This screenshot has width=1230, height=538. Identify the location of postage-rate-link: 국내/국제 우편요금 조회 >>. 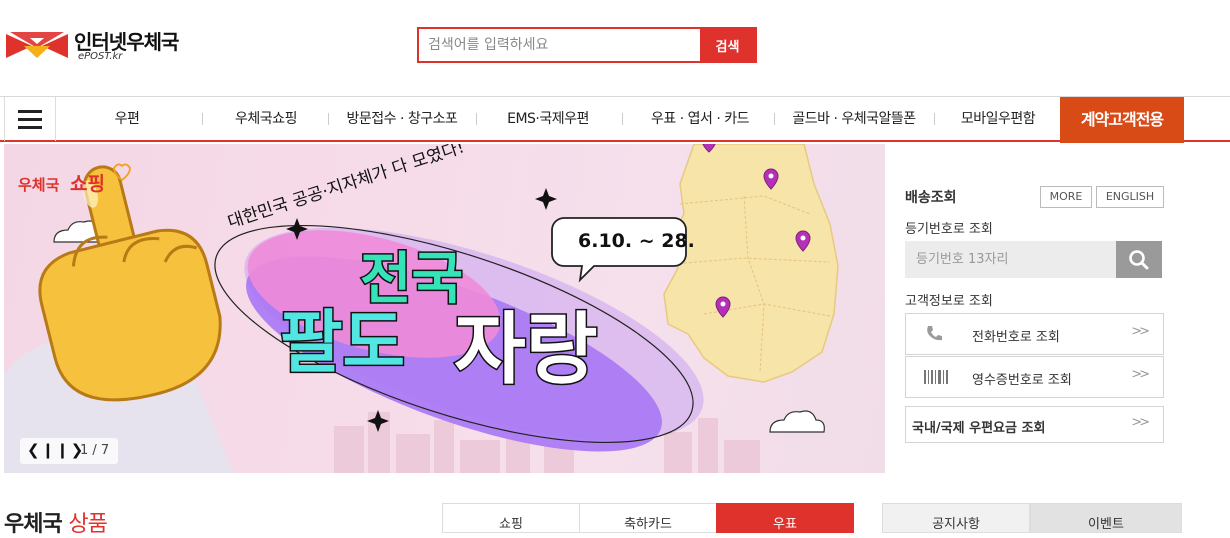
(1034, 424).